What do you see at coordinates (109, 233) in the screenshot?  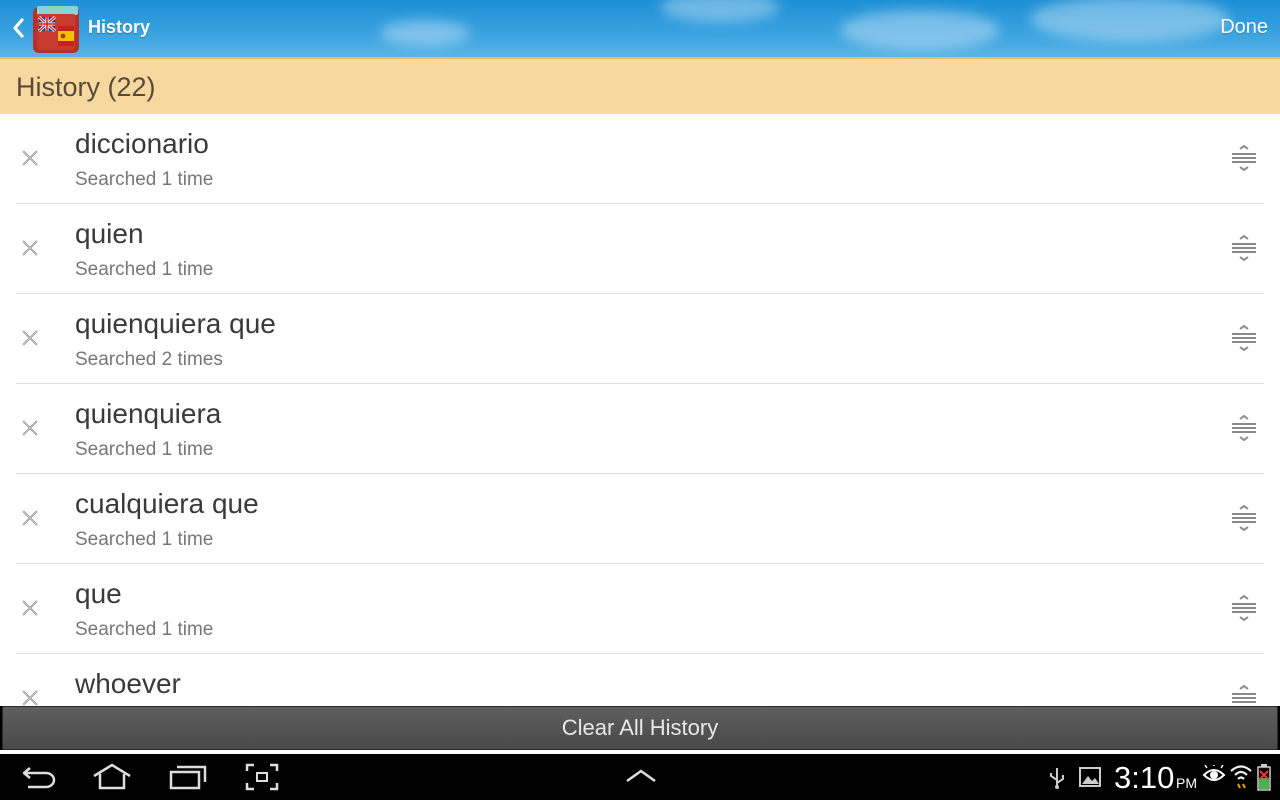 I see `history-word: quien` at bounding box center [109, 233].